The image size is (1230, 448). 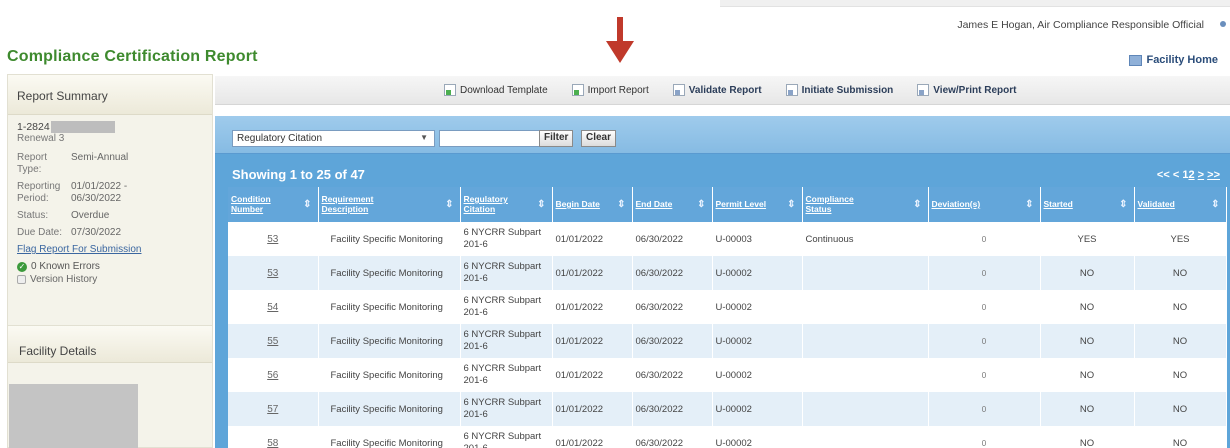 I want to click on col-begin-date: Begin Date ⇕, so click(x=592, y=204).